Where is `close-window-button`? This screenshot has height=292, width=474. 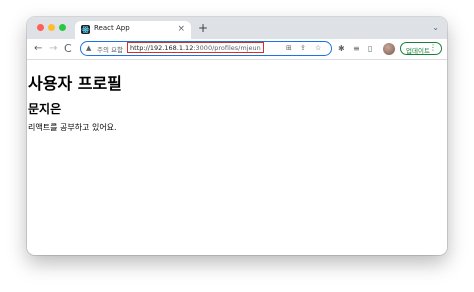
close-window-button is located at coordinates (40, 27).